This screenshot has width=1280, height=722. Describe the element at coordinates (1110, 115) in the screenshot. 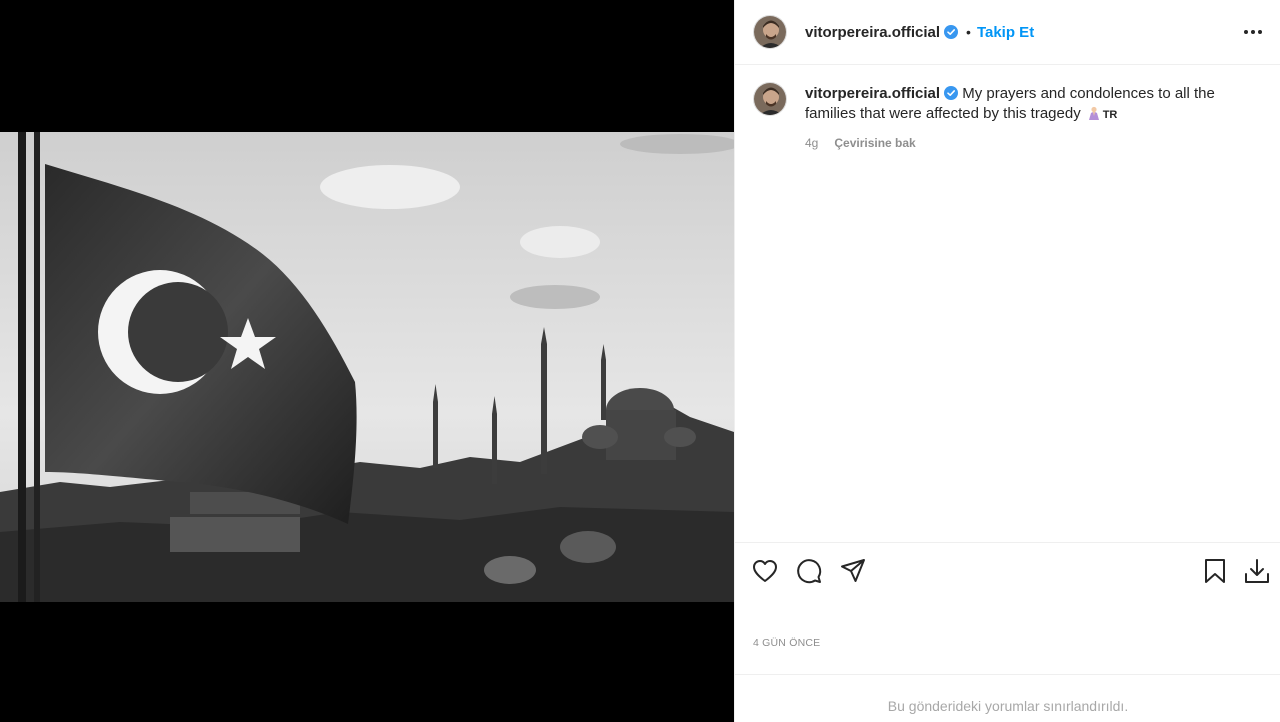

I see `tr-flag-text: TR` at that location.